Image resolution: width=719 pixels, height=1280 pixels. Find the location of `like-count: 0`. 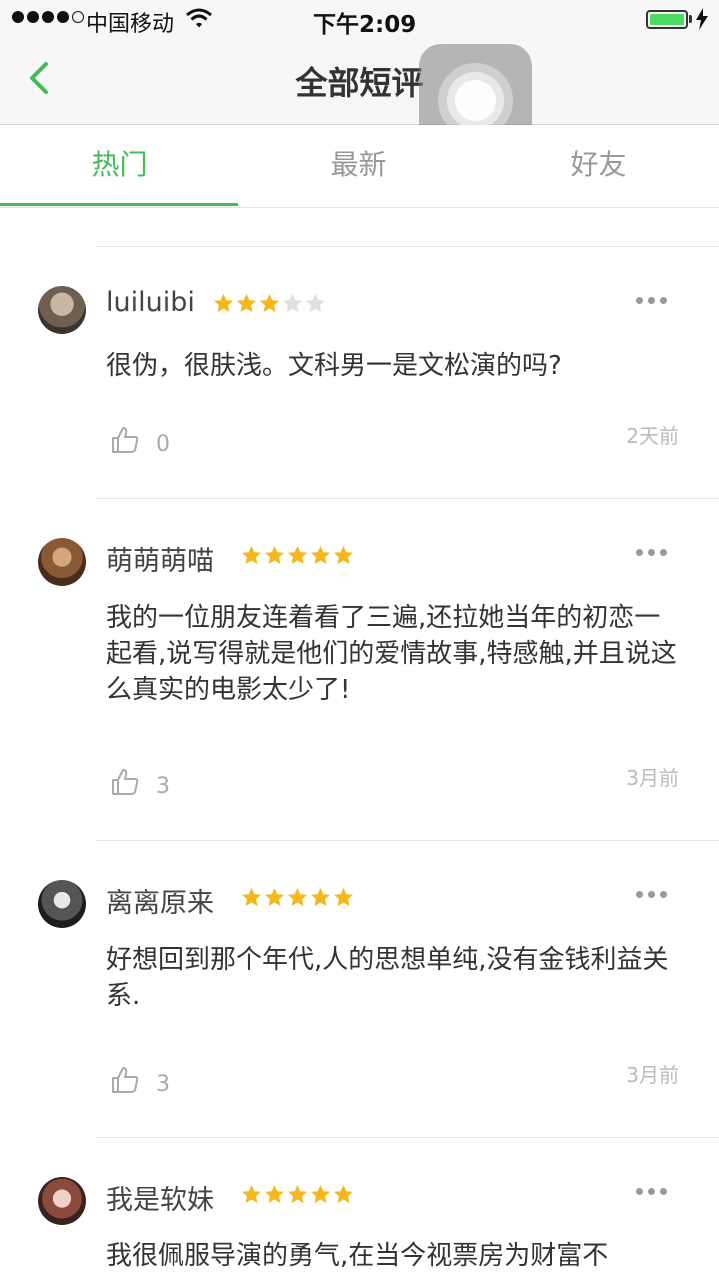

like-count: 0 is located at coordinates (163, 444).